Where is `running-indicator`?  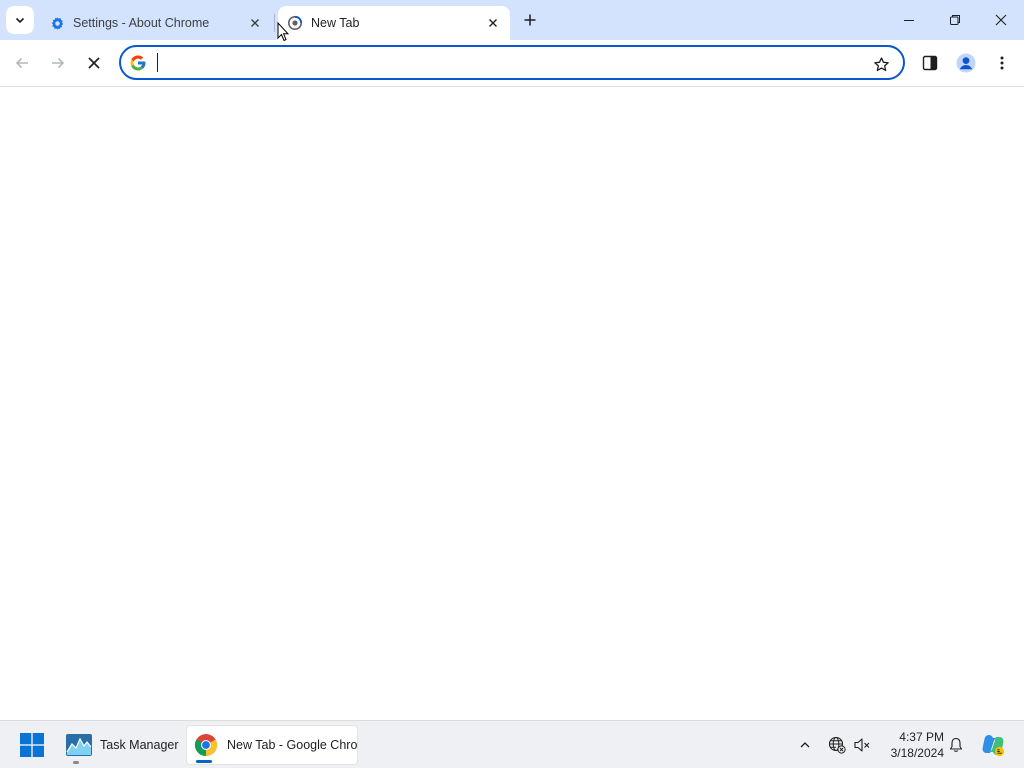 running-indicator is located at coordinates (76, 762).